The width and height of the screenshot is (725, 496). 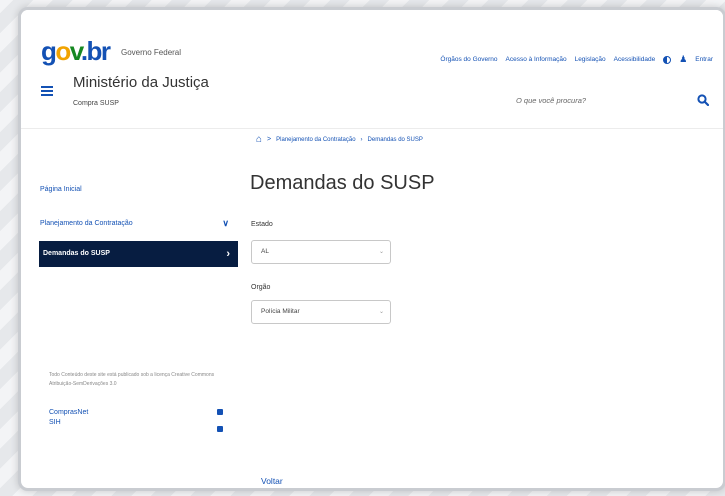 What do you see at coordinates (468, 59) in the screenshot?
I see `link-orgaos: Órgãos do Governo` at bounding box center [468, 59].